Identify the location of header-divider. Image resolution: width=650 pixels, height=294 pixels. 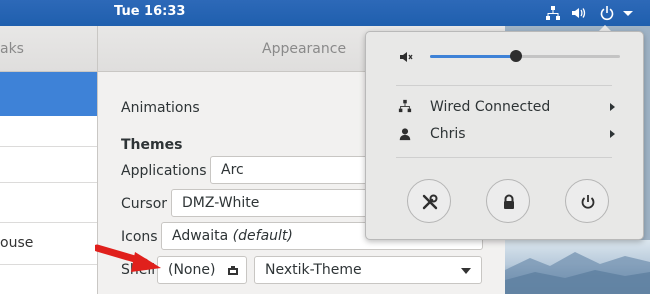
(97, 49).